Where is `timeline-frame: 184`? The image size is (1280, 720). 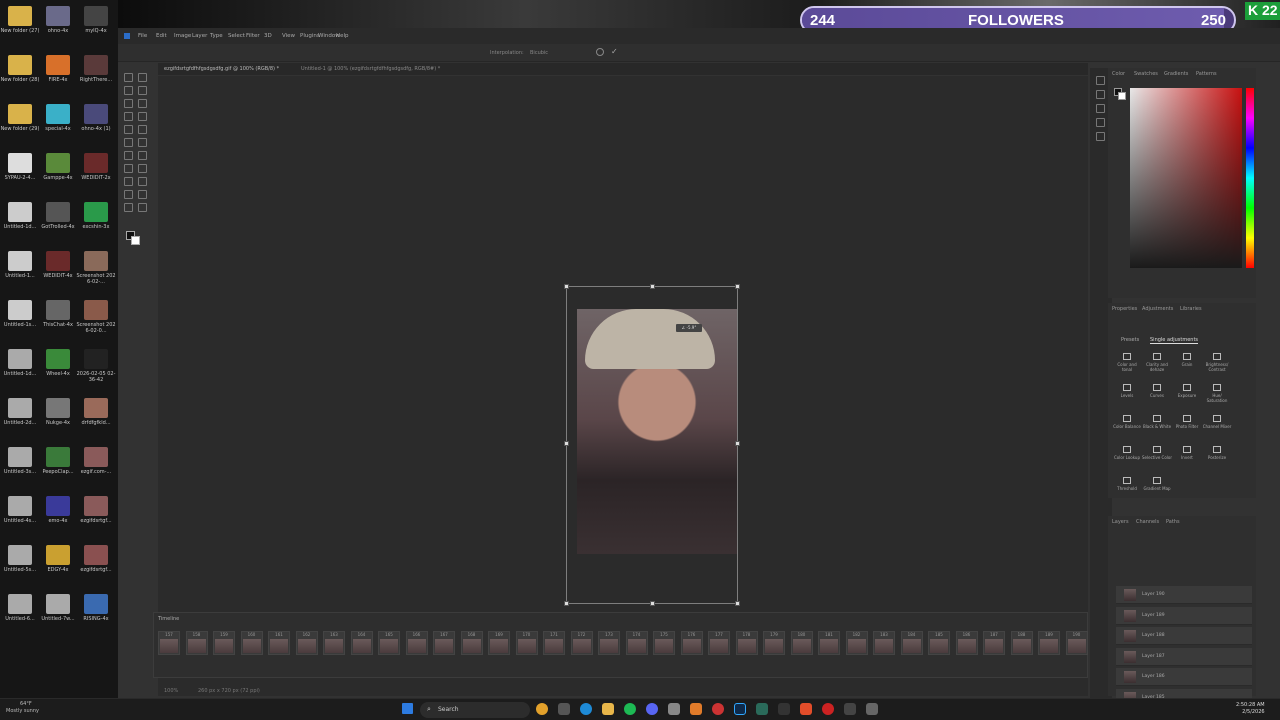
timeline-frame: 184 is located at coordinates (911, 643).